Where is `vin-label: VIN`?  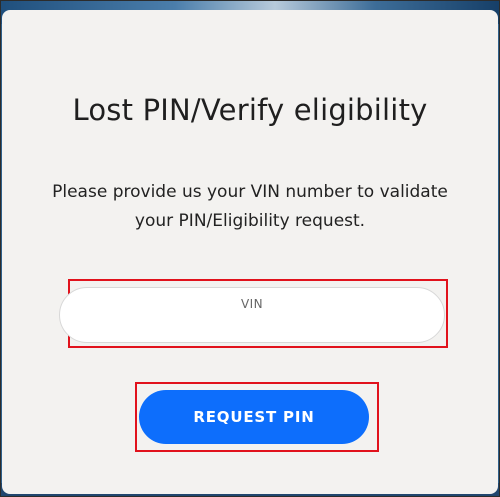 vin-label: VIN is located at coordinates (252, 304).